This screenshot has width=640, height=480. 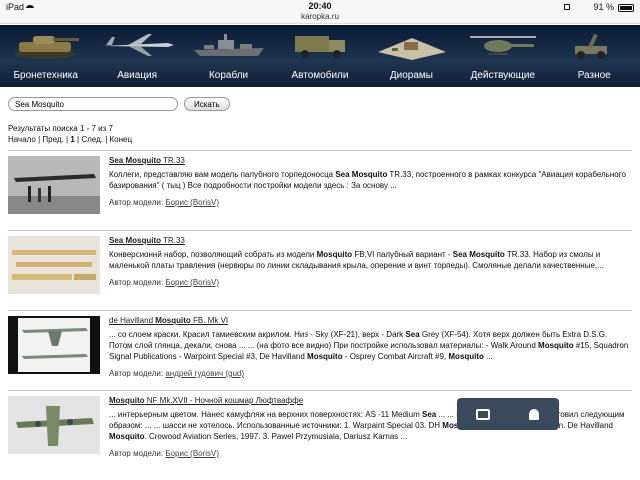 I want to click on clock: 20:40, so click(x=320, y=6).